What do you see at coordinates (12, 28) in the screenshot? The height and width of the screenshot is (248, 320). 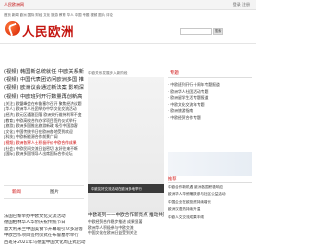 I see `logo-emblem-icon` at bounding box center [12, 28].